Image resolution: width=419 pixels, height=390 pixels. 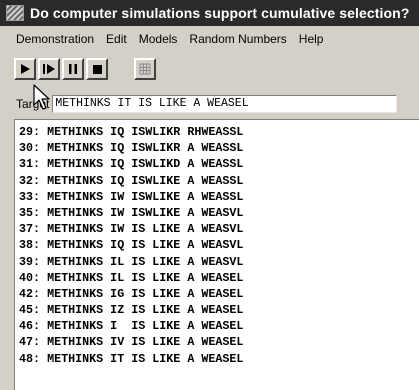 What do you see at coordinates (26, 164) in the screenshot?
I see `generation-number: 31` at bounding box center [26, 164].